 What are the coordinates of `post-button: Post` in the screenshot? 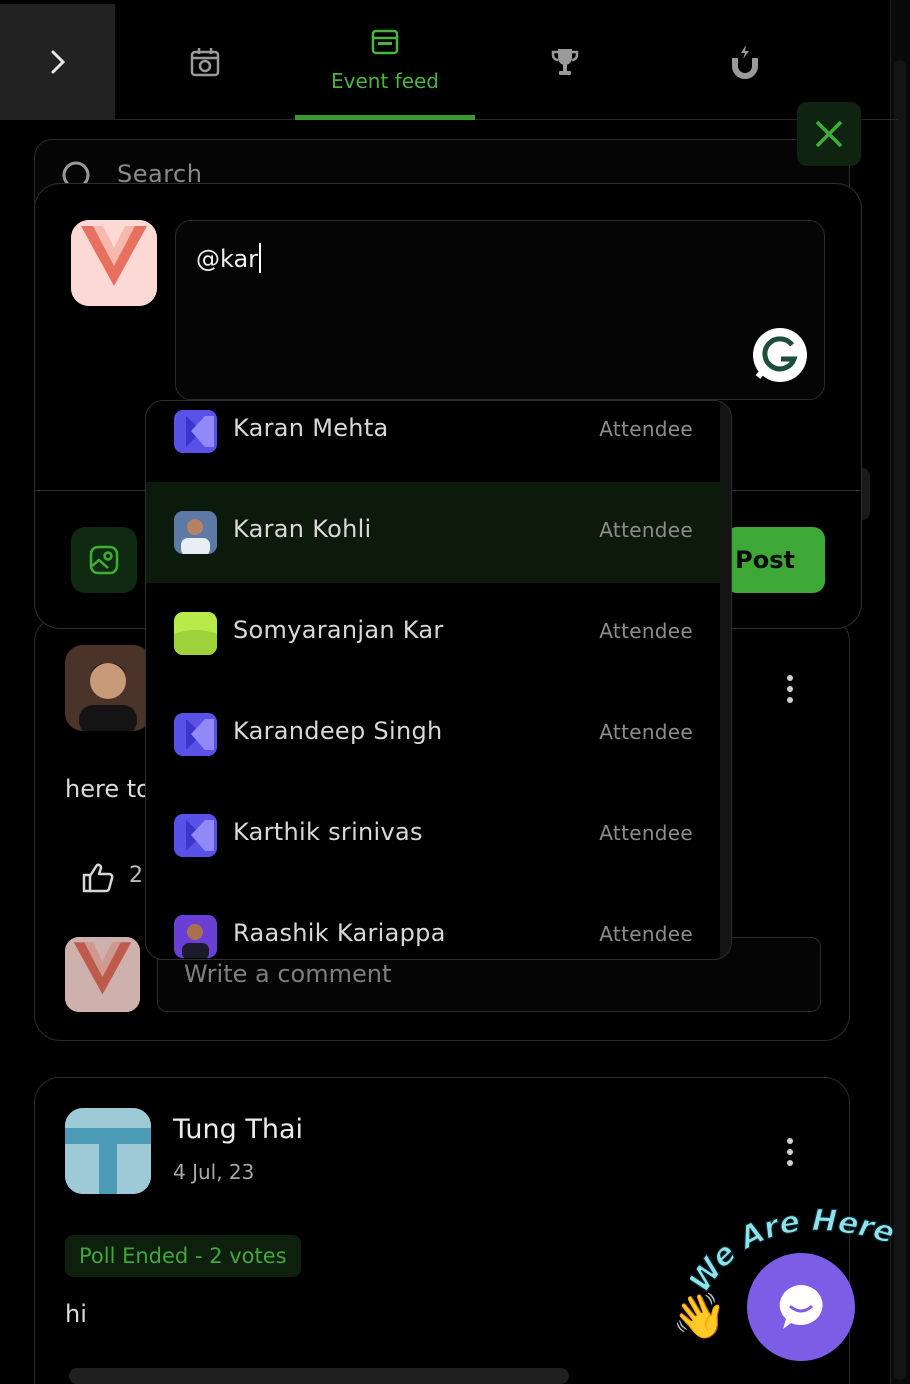 It's located at (775, 560).